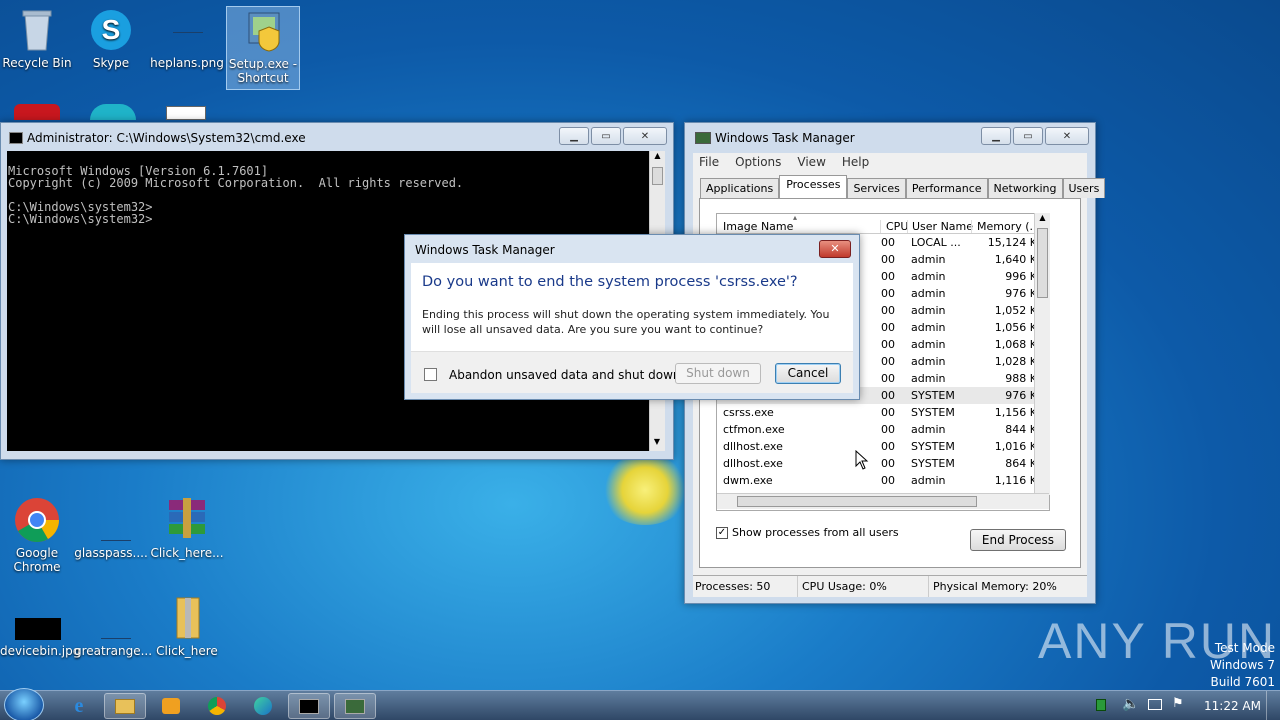  Describe the element at coordinates (1232, 706) in the screenshot. I see `taskbar-clock: 11:22 AM` at that location.